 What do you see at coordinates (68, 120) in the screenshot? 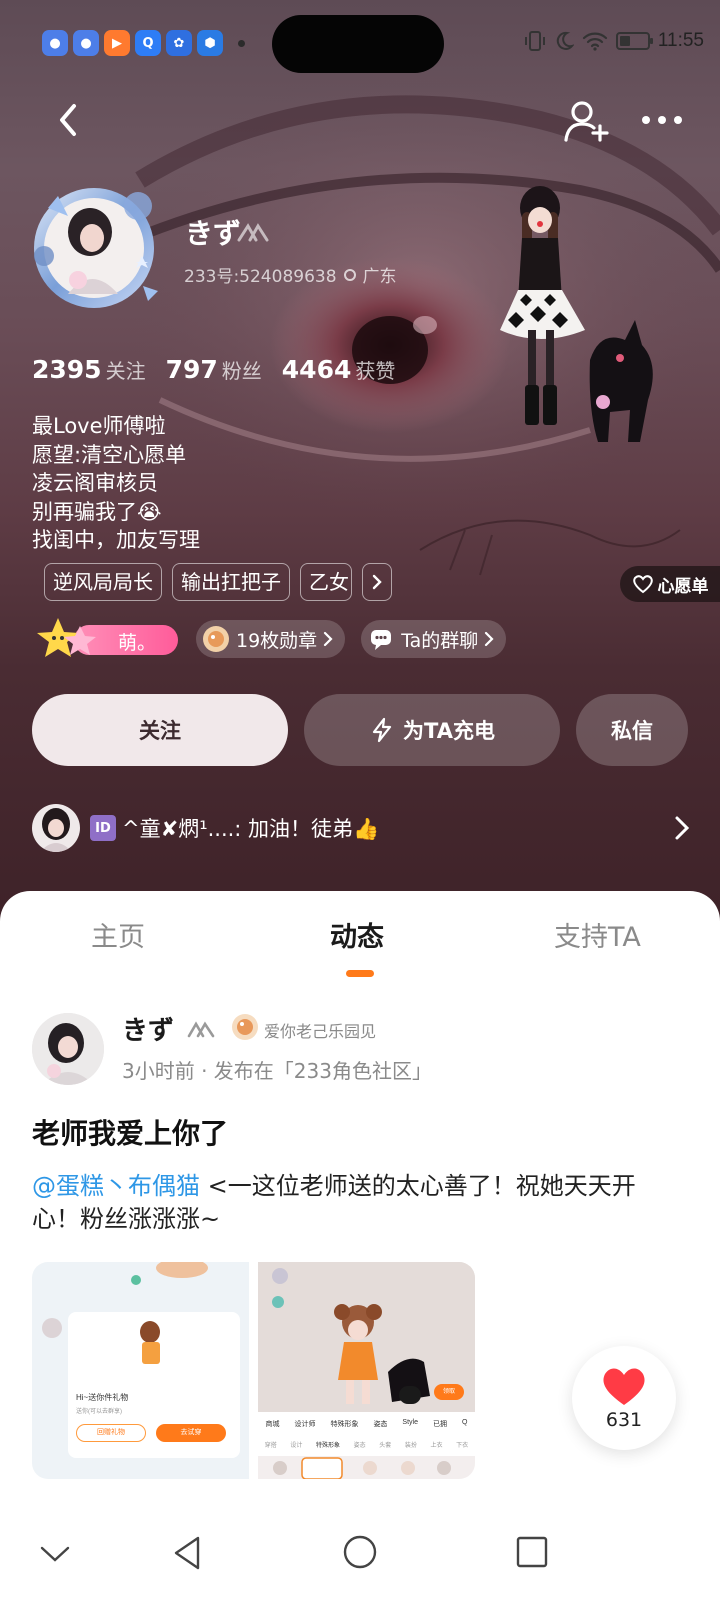
I see `back-arrow-icon` at bounding box center [68, 120].